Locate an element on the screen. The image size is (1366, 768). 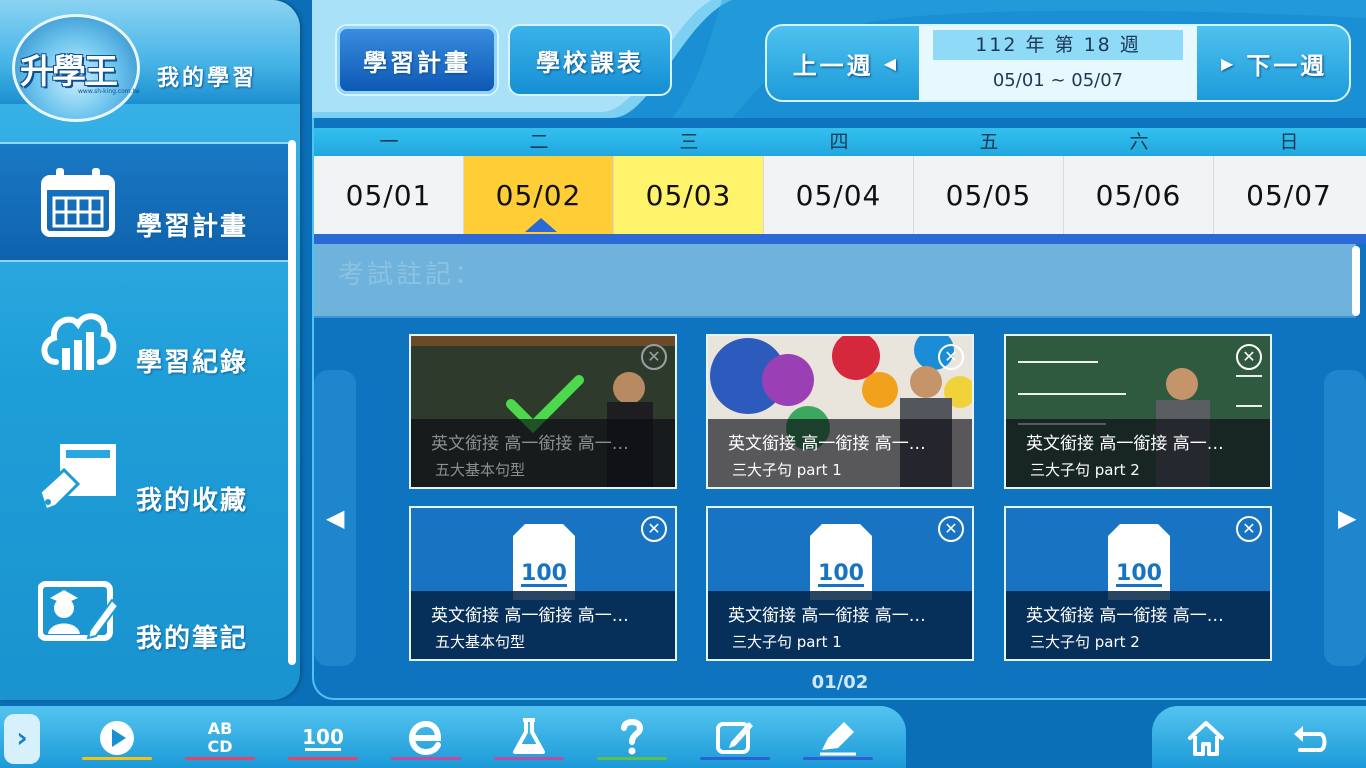
quiz-card: 100 英文銜接 高一銜接 高一… 三大子句 part 1 ✕ is located at coordinates (840, 583).